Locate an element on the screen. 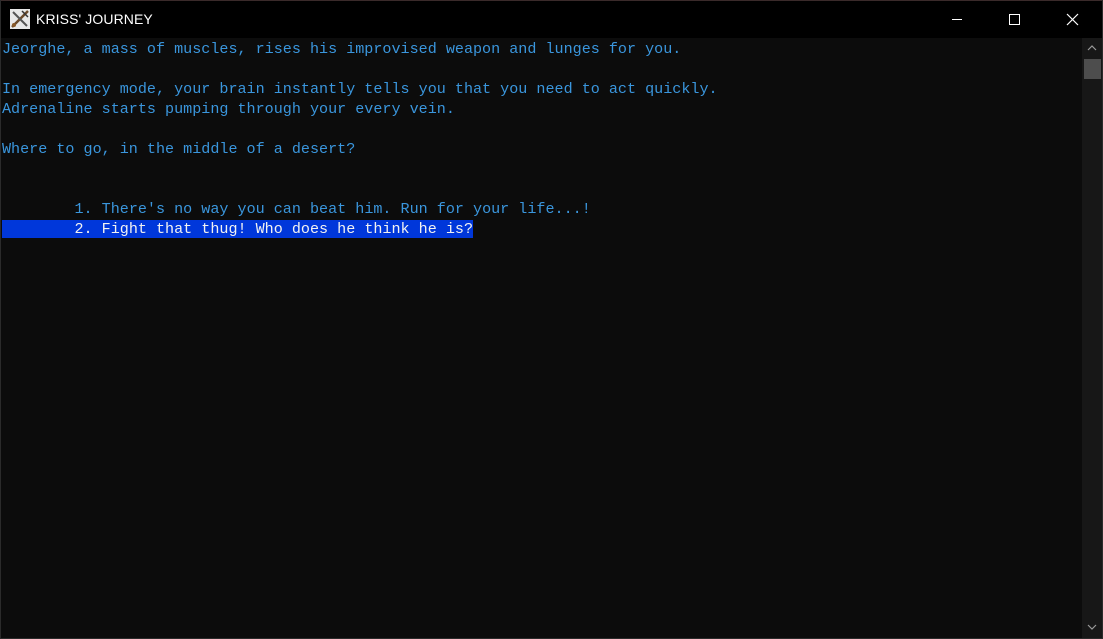 The width and height of the screenshot is (1103, 639). scroll-up-arrow-icon is located at coordinates (1092, 48).